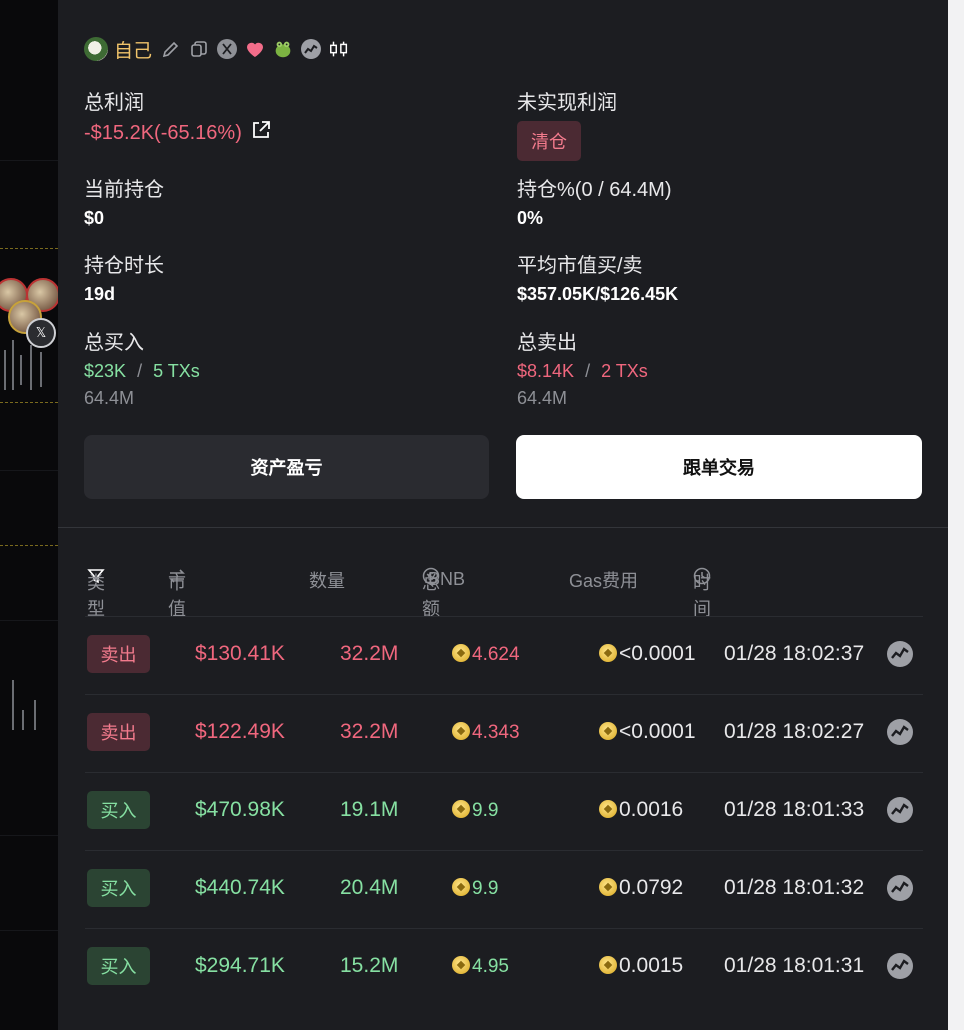 Image resolution: width=964 pixels, height=1030 pixels. I want to click on header-type: 类型, so click(96, 593).